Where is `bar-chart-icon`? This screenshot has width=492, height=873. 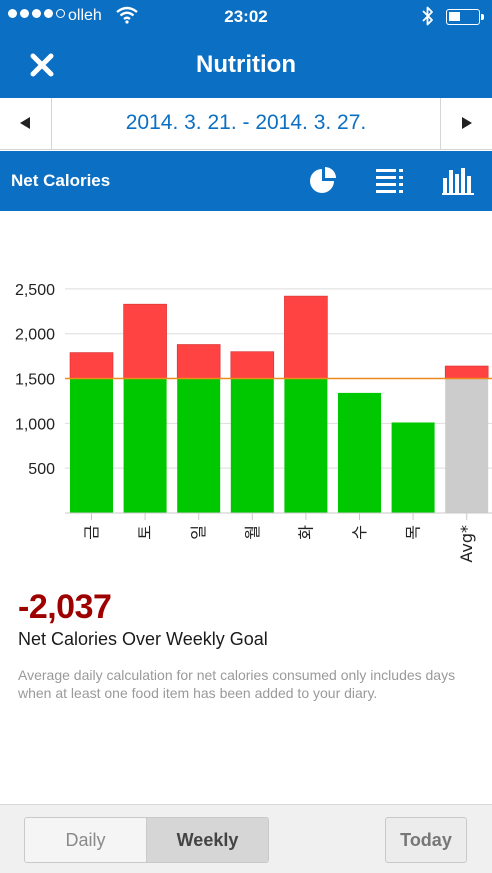 bar-chart-icon is located at coordinates (457, 181).